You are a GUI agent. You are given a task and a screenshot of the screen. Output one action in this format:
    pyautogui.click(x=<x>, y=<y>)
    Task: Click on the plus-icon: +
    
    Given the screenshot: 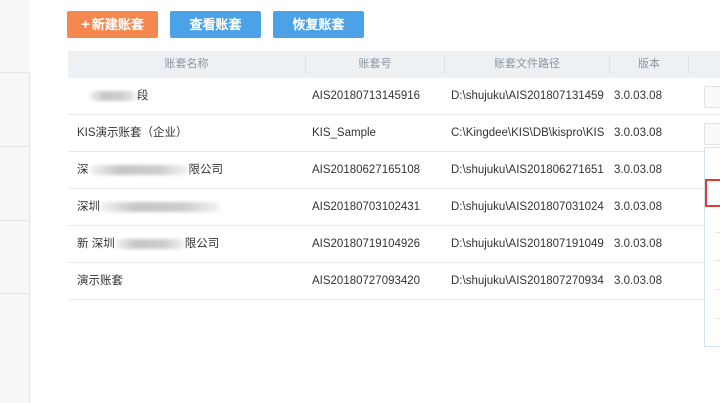 What is the action you would take?
    pyautogui.click(x=85, y=24)
    